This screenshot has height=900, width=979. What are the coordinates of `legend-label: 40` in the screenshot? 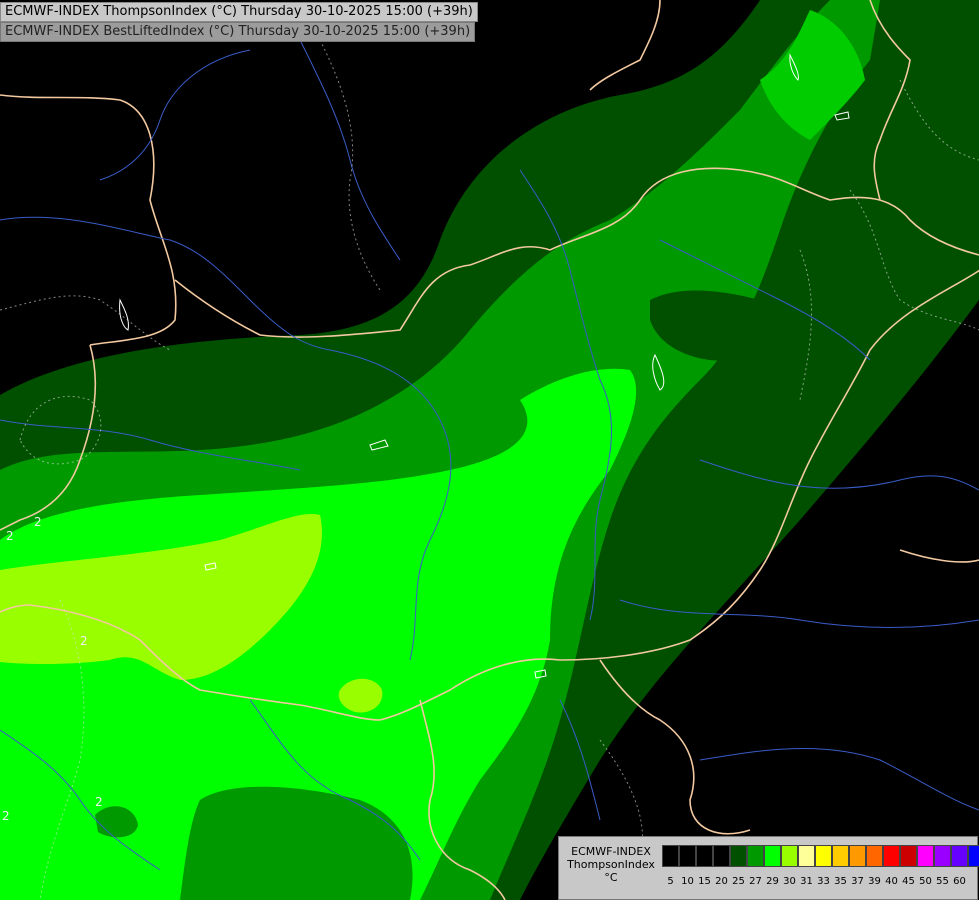 It's located at (891, 881).